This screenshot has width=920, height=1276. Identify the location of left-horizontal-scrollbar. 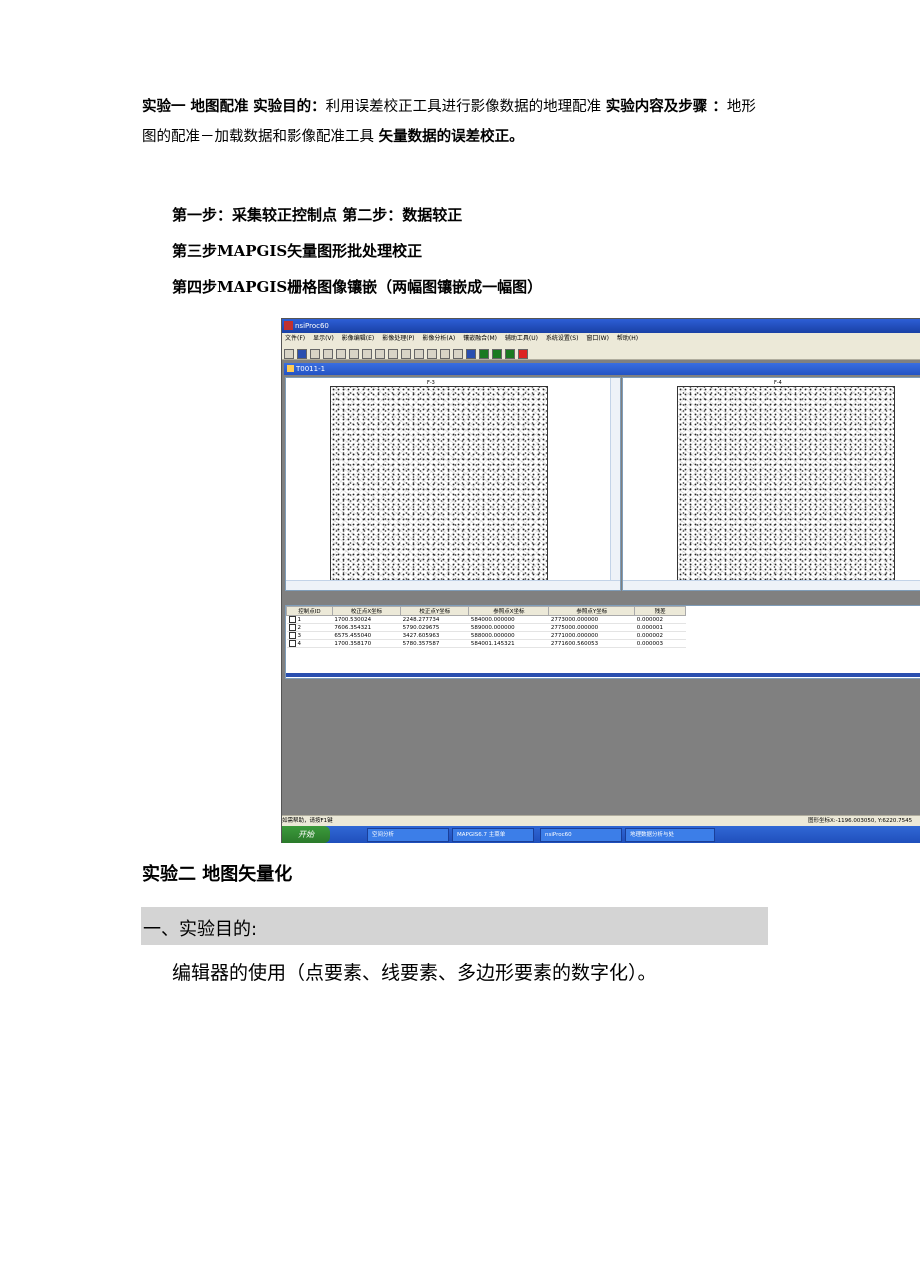
(453, 585).